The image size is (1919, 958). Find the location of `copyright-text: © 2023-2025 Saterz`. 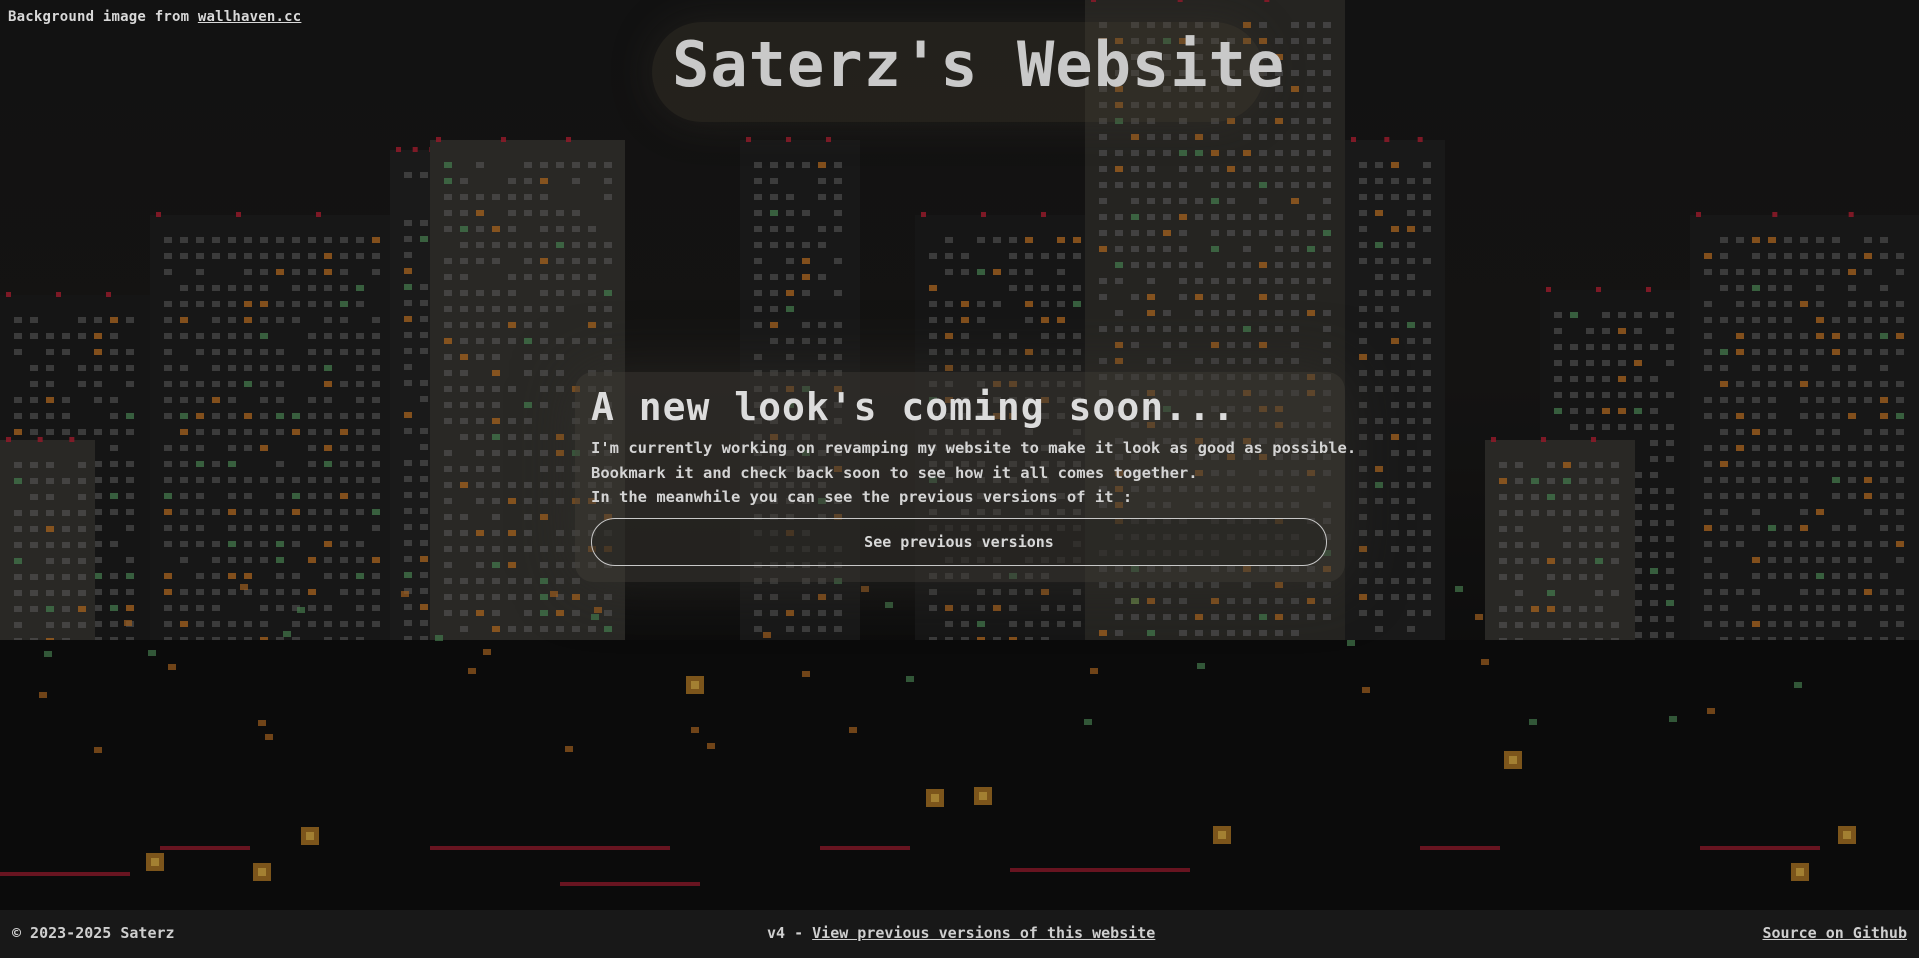

copyright-text: © 2023-2025 Saterz is located at coordinates (93, 933).